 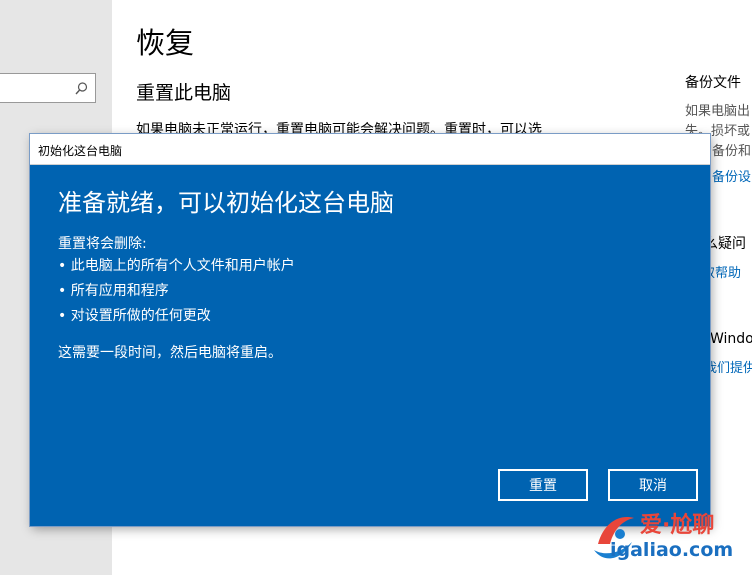 What do you see at coordinates (677, 525) in the screenshot?
I see `watermark-title: 爱·尬聊` at bounding box center [677, 525].